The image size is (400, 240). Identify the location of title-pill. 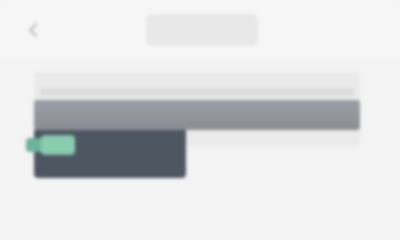
(202, 30).